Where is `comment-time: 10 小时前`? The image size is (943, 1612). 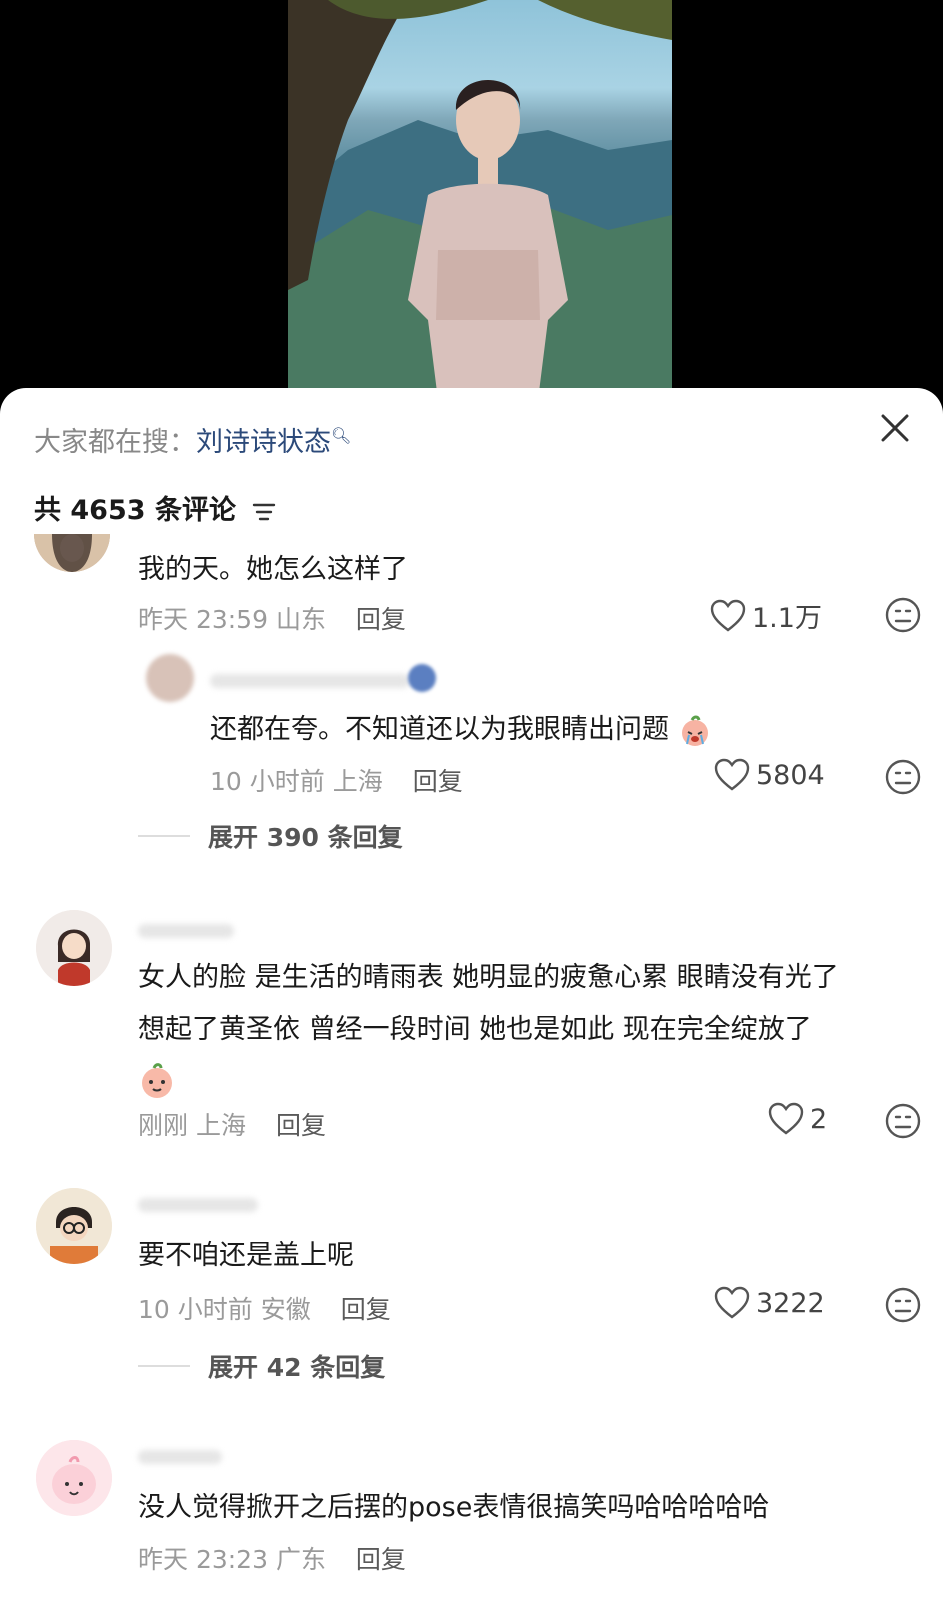
comment-time: 10 小时前 is located at coordinates (195, 1309).